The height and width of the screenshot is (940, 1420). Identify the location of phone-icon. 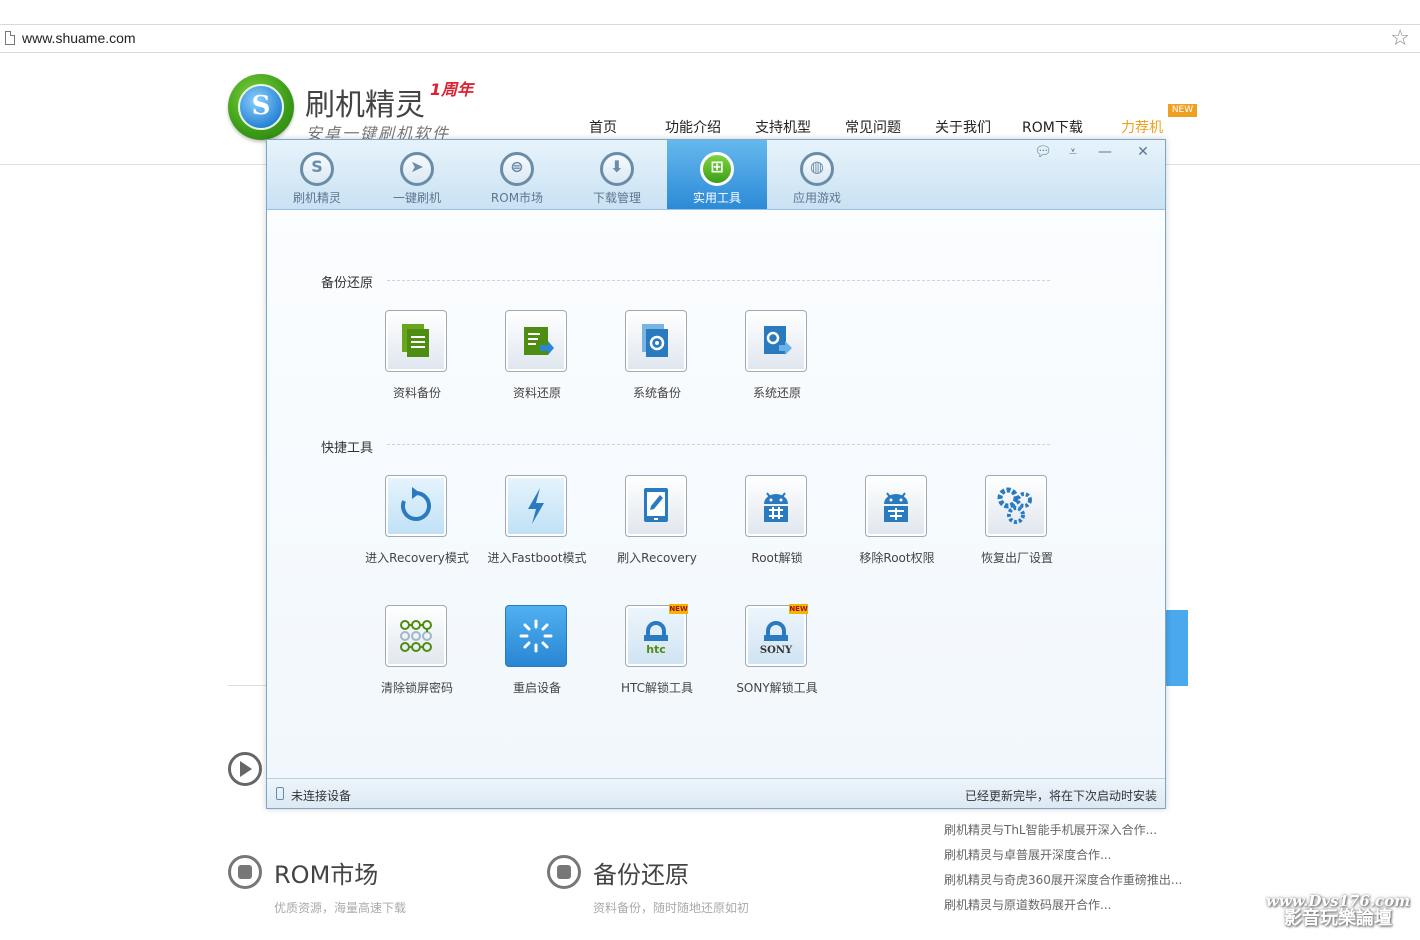
(280, 793).